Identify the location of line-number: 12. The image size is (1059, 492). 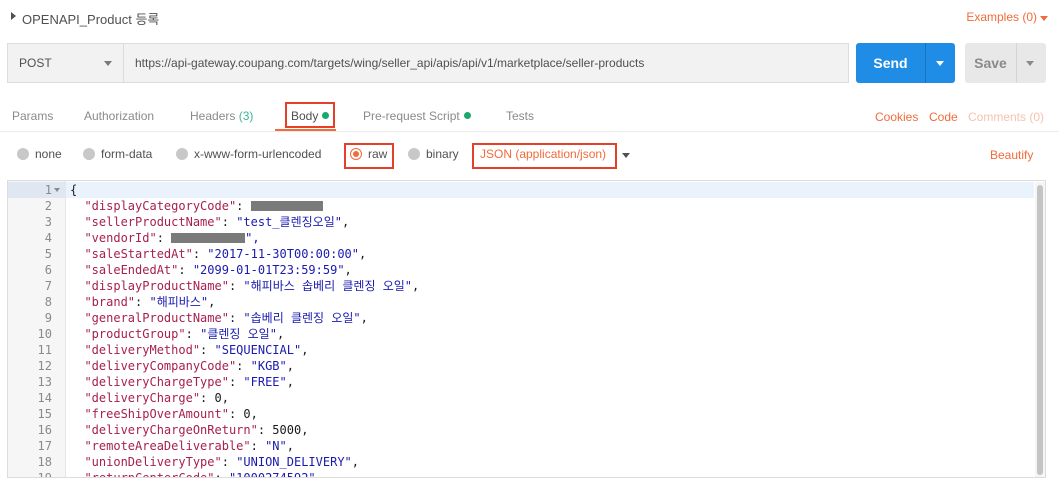
(44, 366).